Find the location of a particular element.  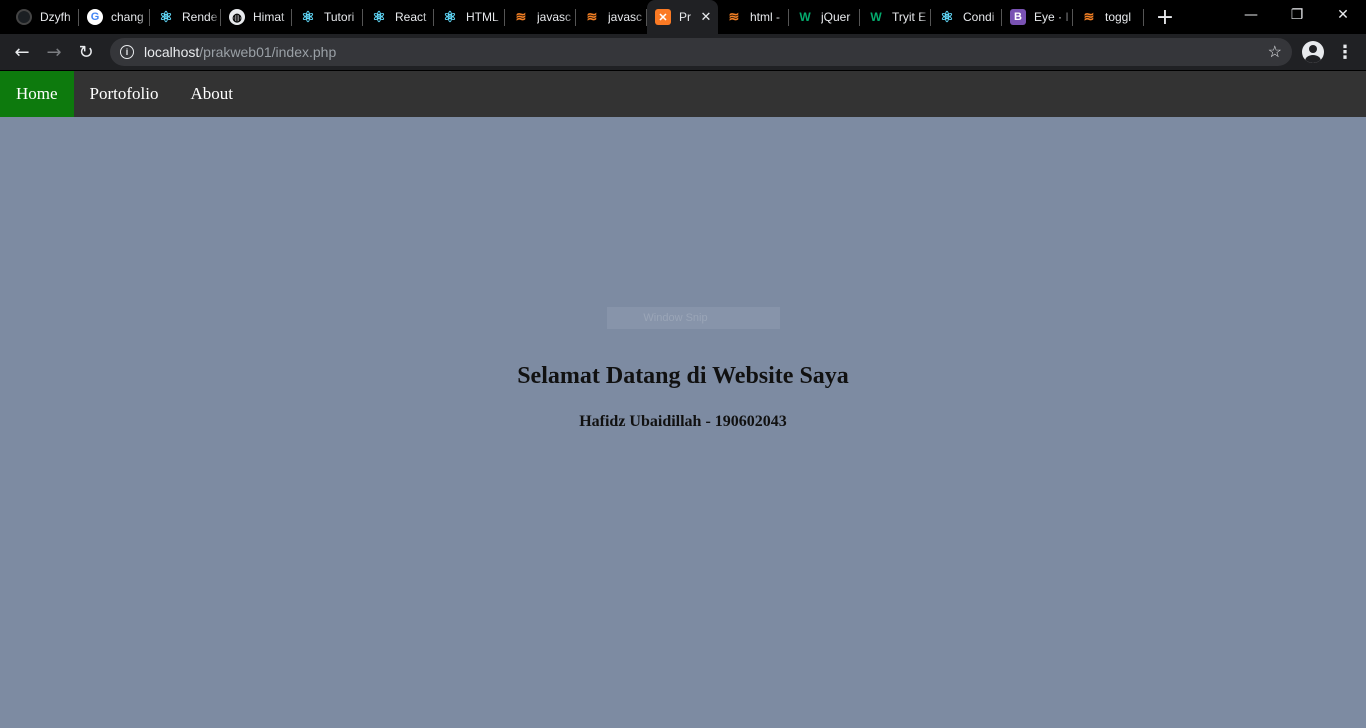

browser-tab: Gchang is located at coordinates (114, 17).